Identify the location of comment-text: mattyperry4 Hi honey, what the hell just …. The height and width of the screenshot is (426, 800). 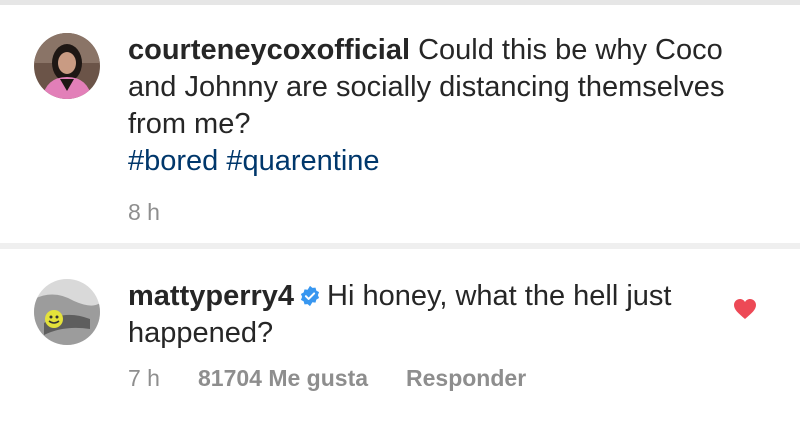
(418, 315).